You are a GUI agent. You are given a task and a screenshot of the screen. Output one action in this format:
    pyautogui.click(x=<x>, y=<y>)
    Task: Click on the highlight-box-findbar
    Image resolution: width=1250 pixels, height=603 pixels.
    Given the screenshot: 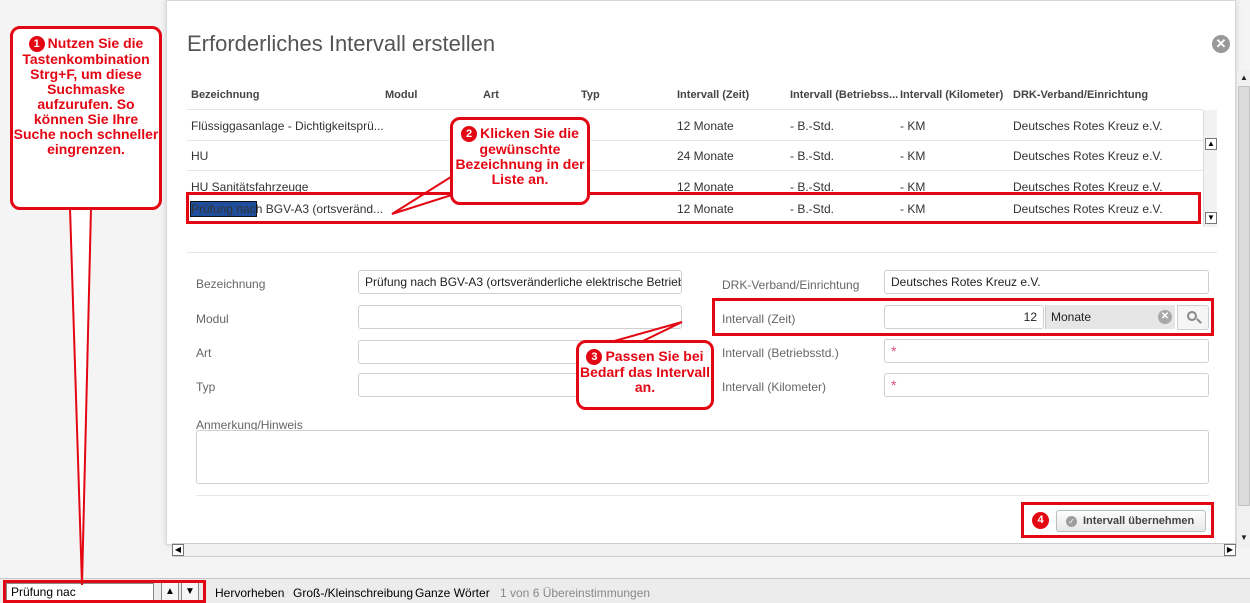 What is the action you would take?
    pyautogui.click(x=104, y=591)
    